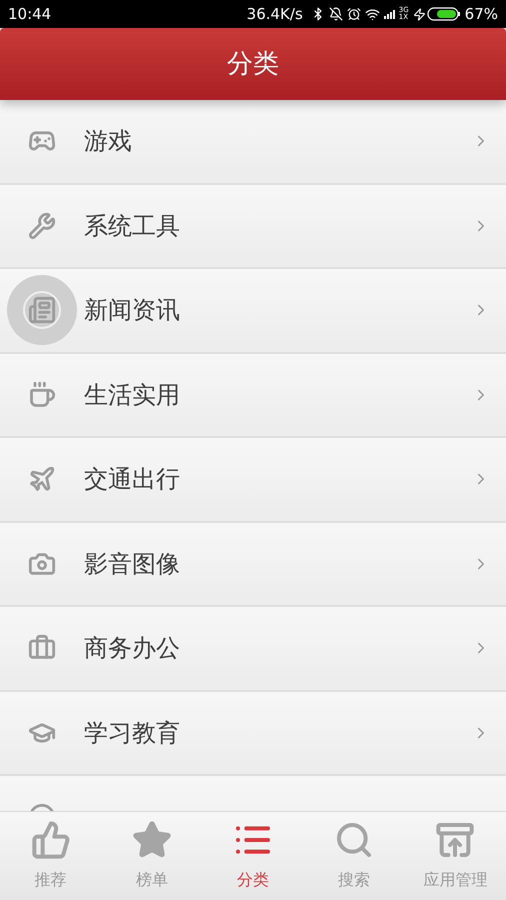 The image size is (506, 900). Describe the element at coordinates (353, 14) in the screenshot. I see `alarm-clock-icon` at that location.